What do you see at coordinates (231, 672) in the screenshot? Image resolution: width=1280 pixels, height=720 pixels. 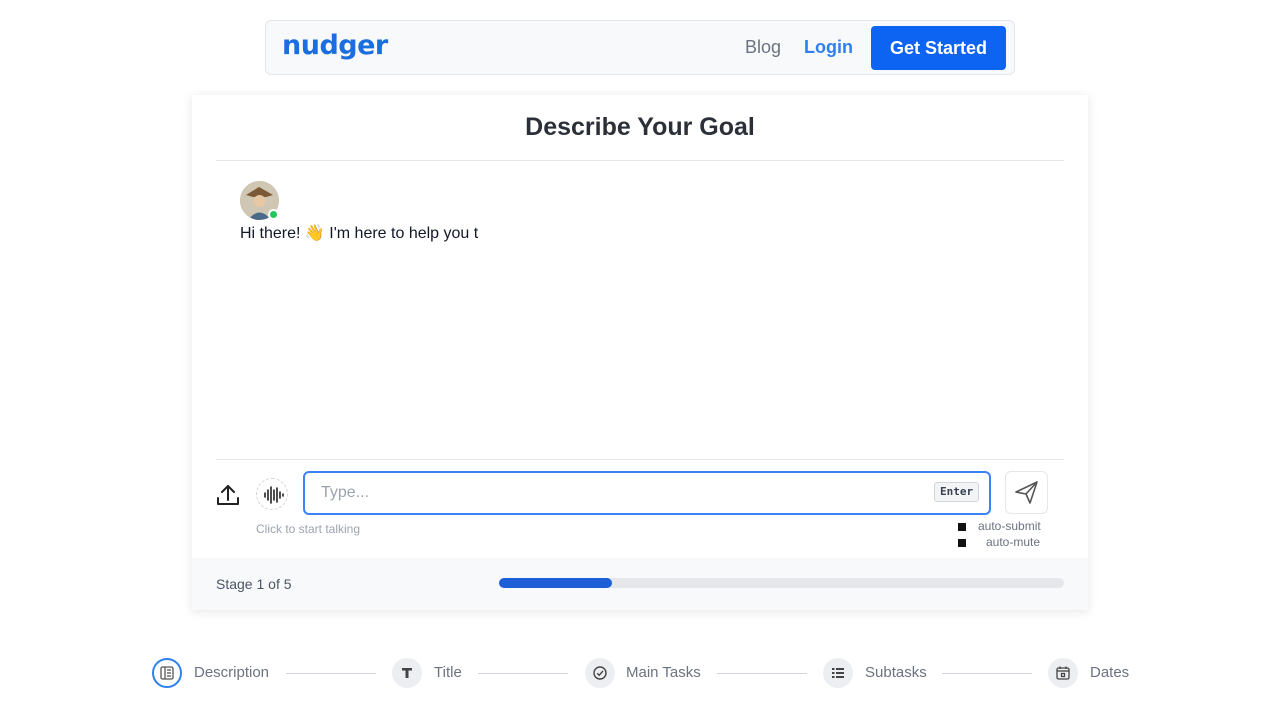 I see `step-description-label: Description` at bounding box center [231, 672].